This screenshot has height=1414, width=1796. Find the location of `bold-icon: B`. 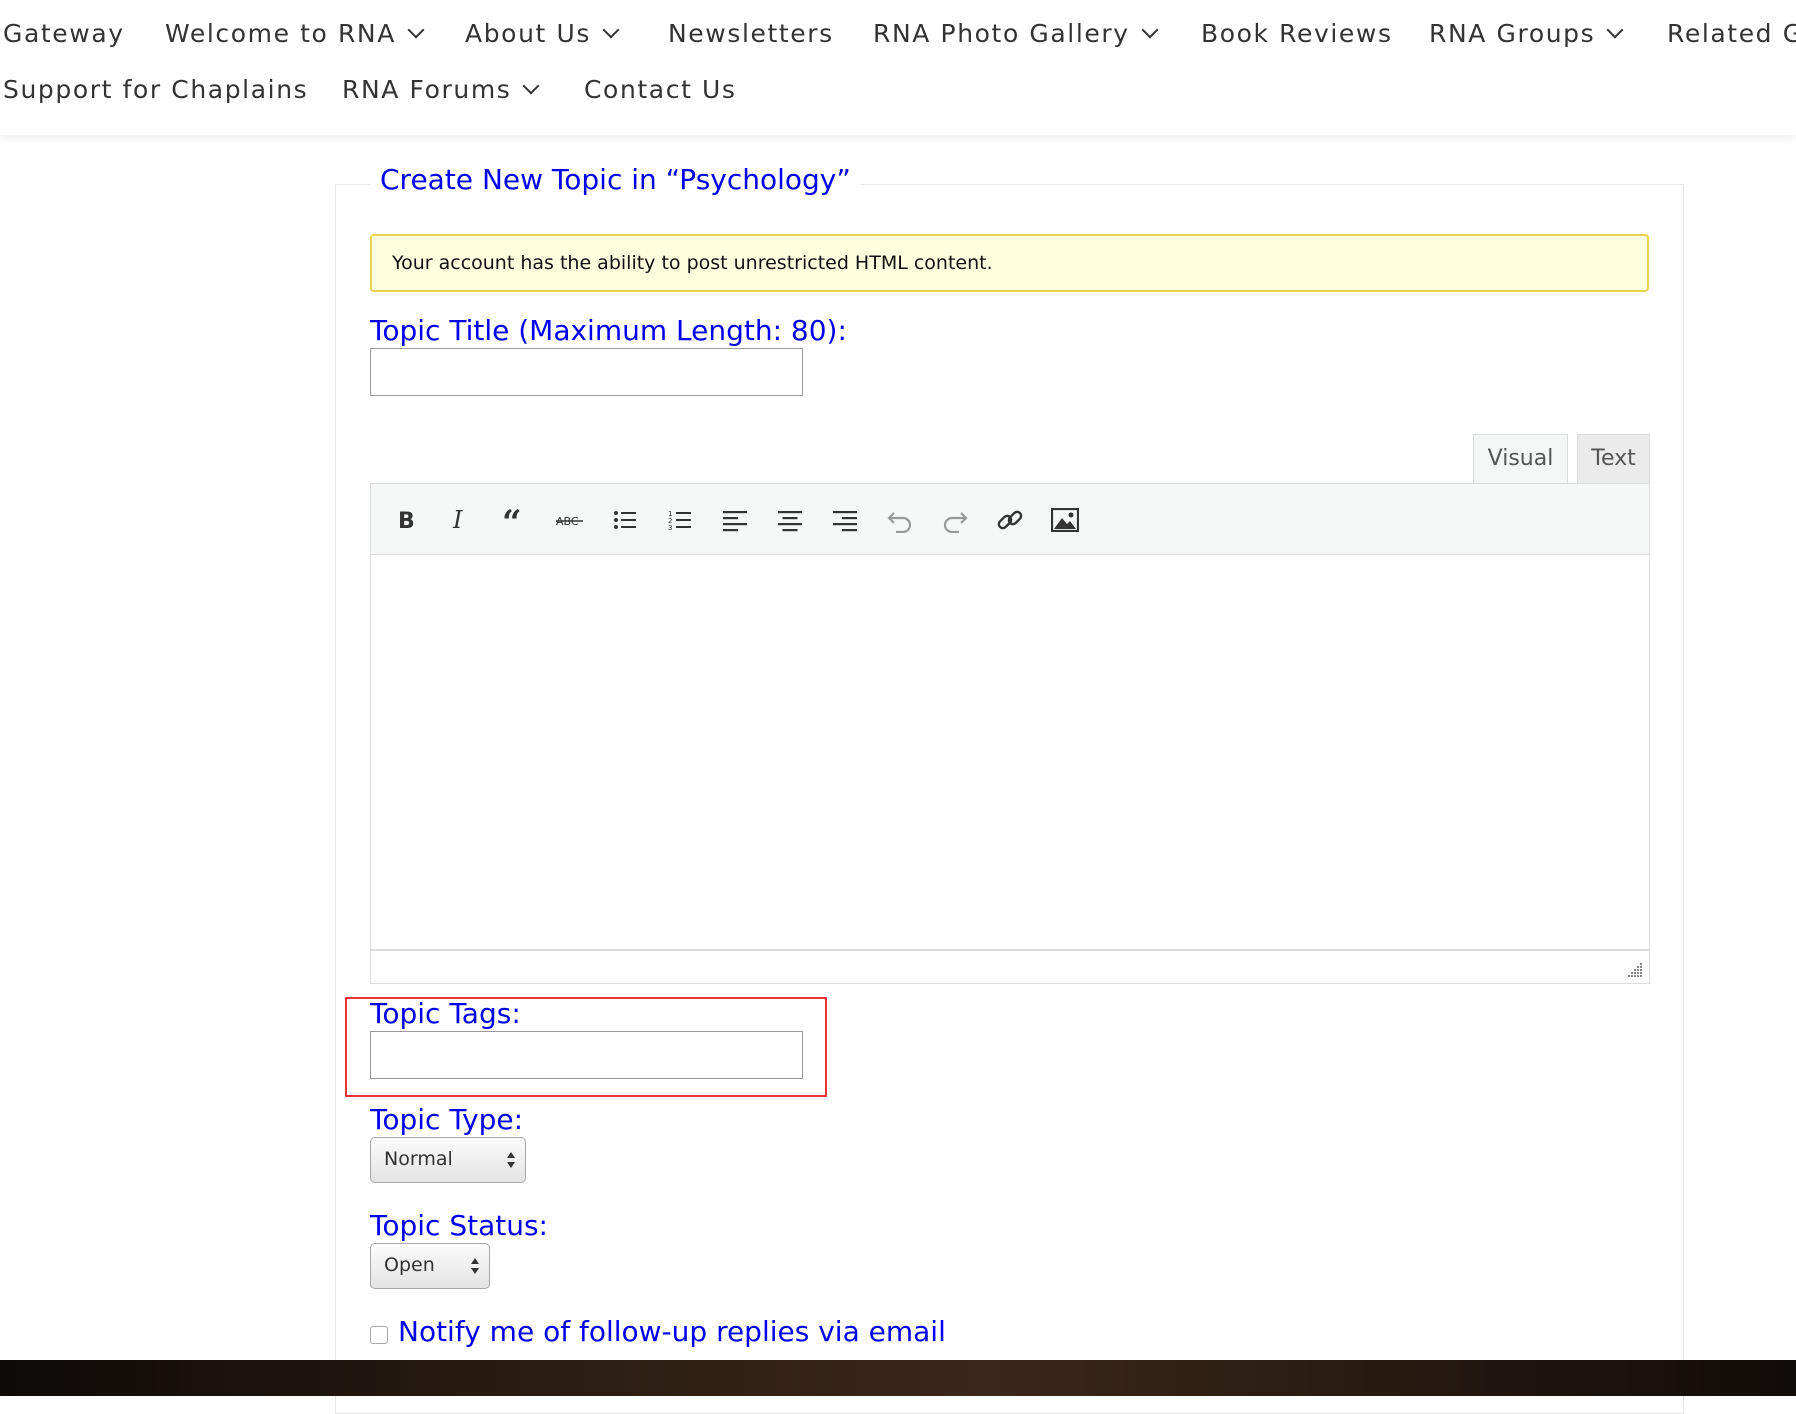

bold-icon: B is located at coordinates (405, 520).